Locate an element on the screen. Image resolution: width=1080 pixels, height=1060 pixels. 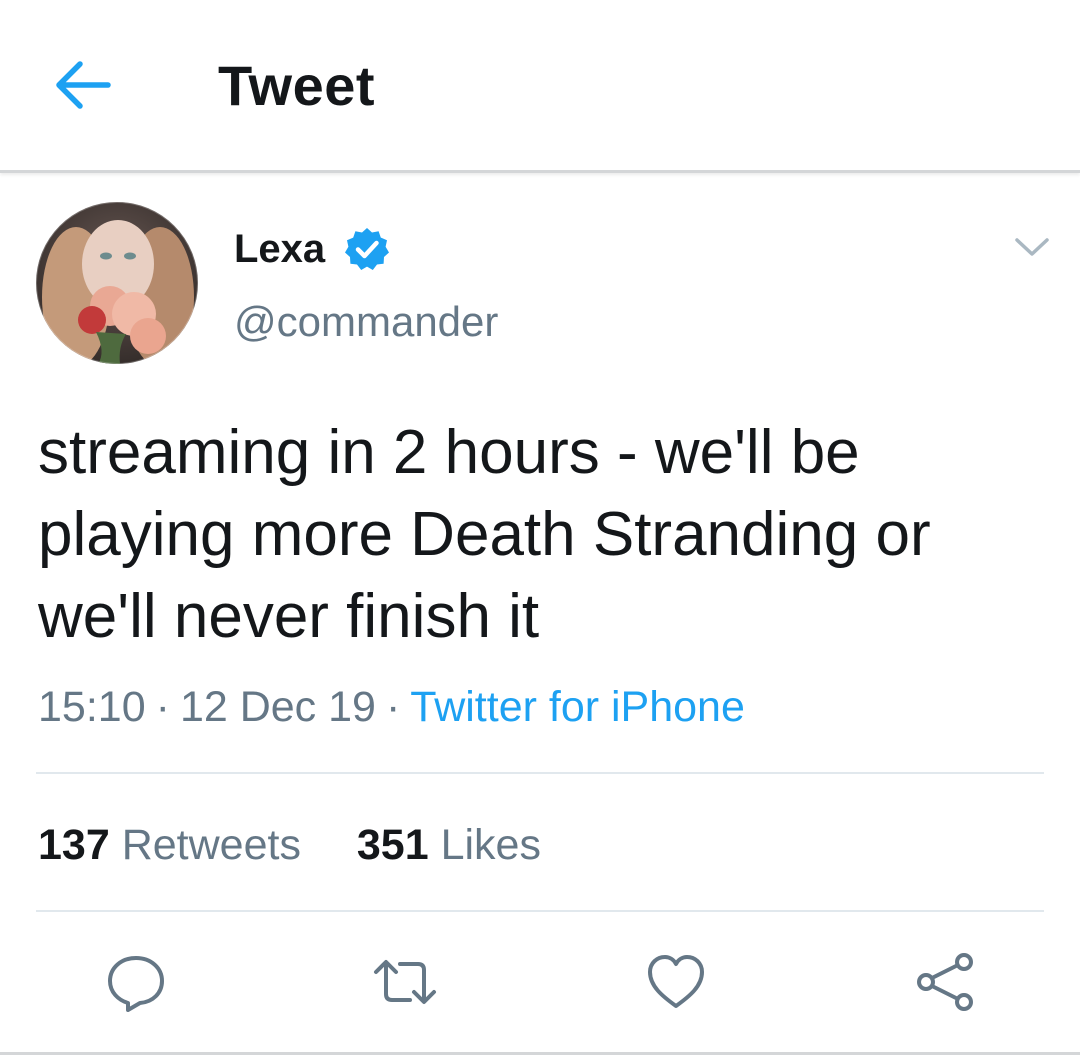
tweet-menu-button is located at coordinates (1032, 247).